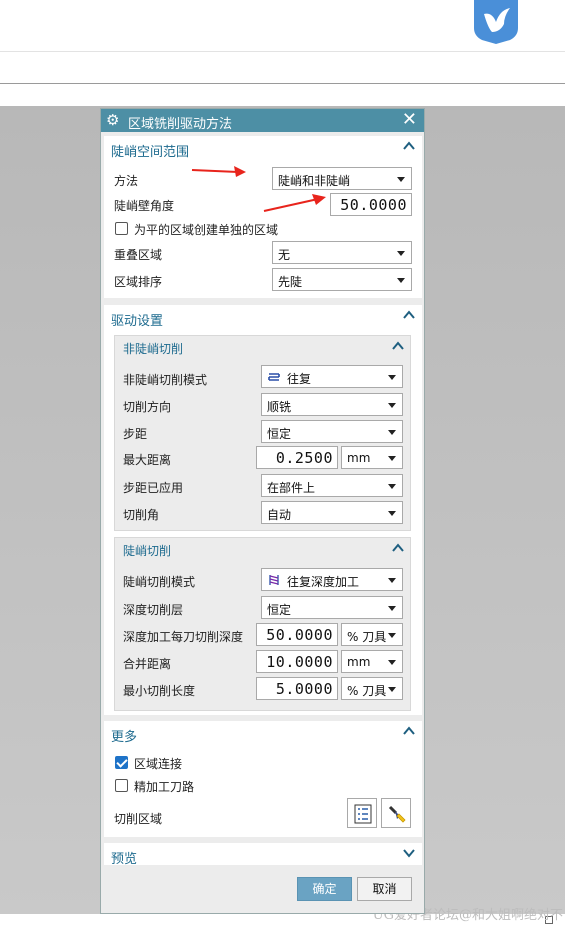  Describe the element at coordinates (297, 634) in the screenshot. I see `depth-per-cut-input: 50.0000` at that location.